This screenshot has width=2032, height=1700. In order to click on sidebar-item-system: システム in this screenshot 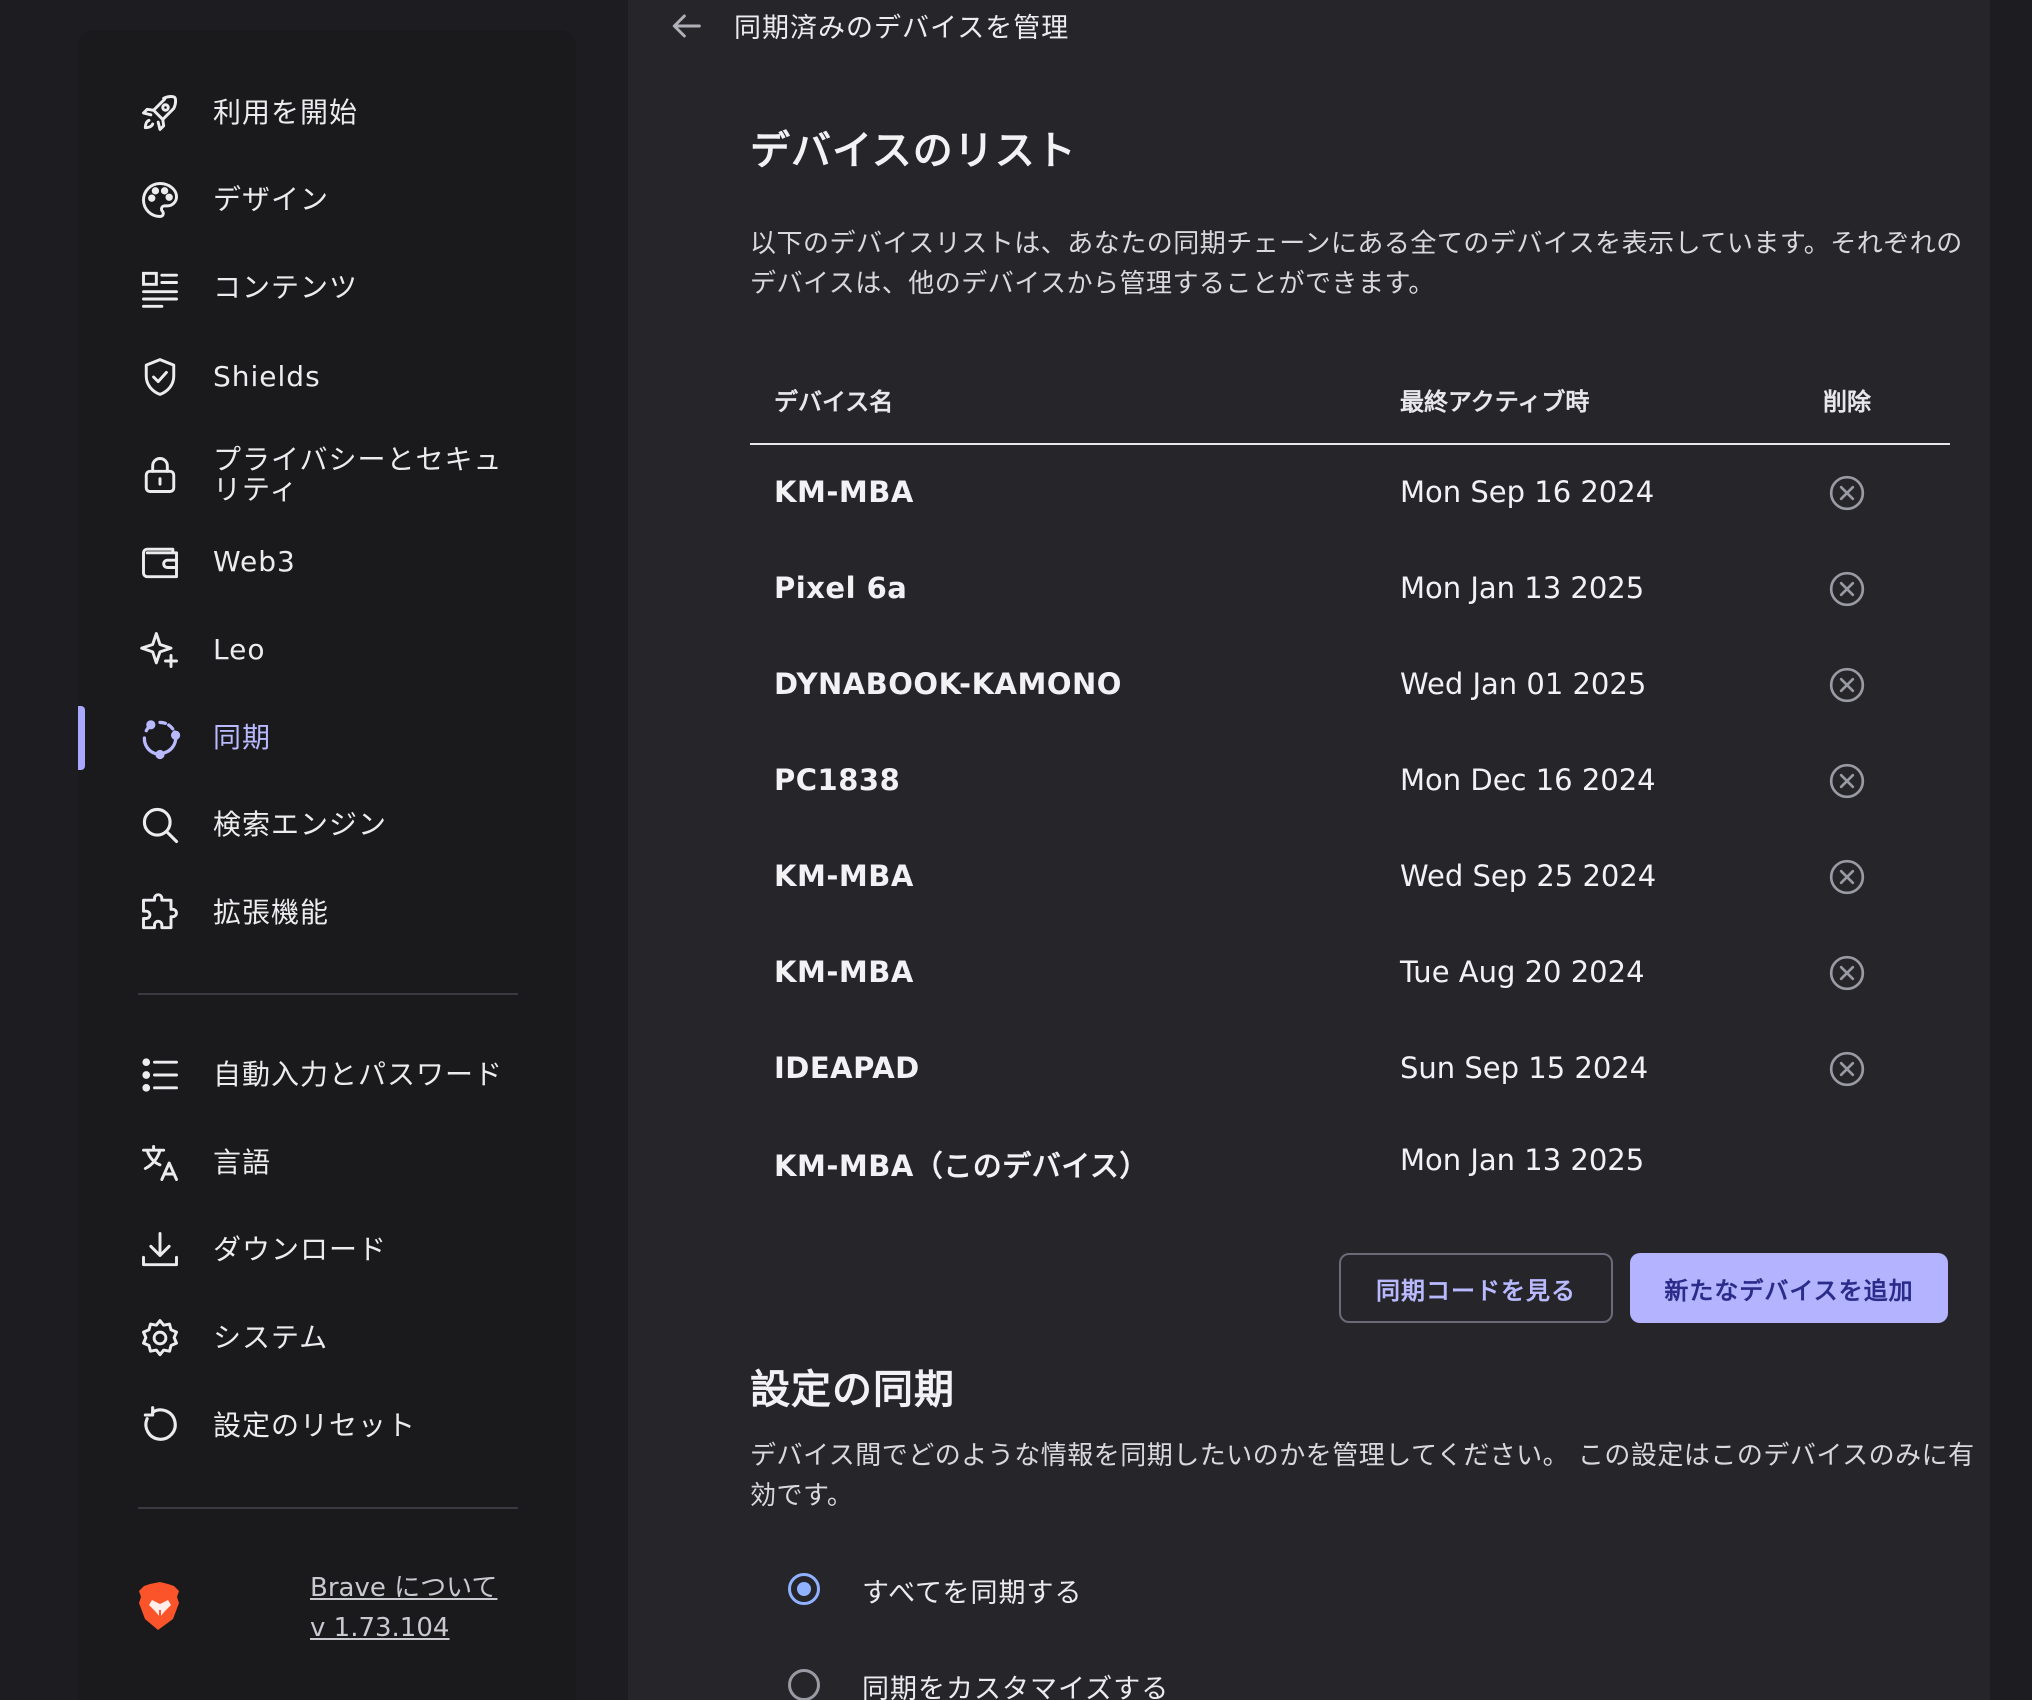, I will do `click(327, 1338)`.